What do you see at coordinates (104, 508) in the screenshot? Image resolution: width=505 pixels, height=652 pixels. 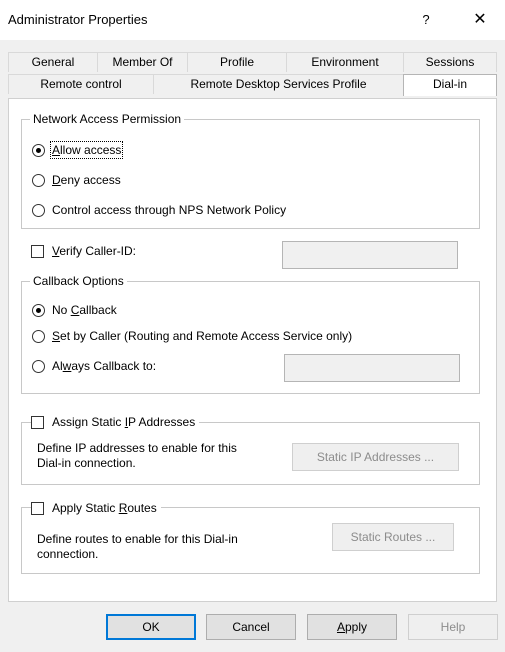 I see `static-routes-label: Apply Static Routes` at bounding box center [104, 508].